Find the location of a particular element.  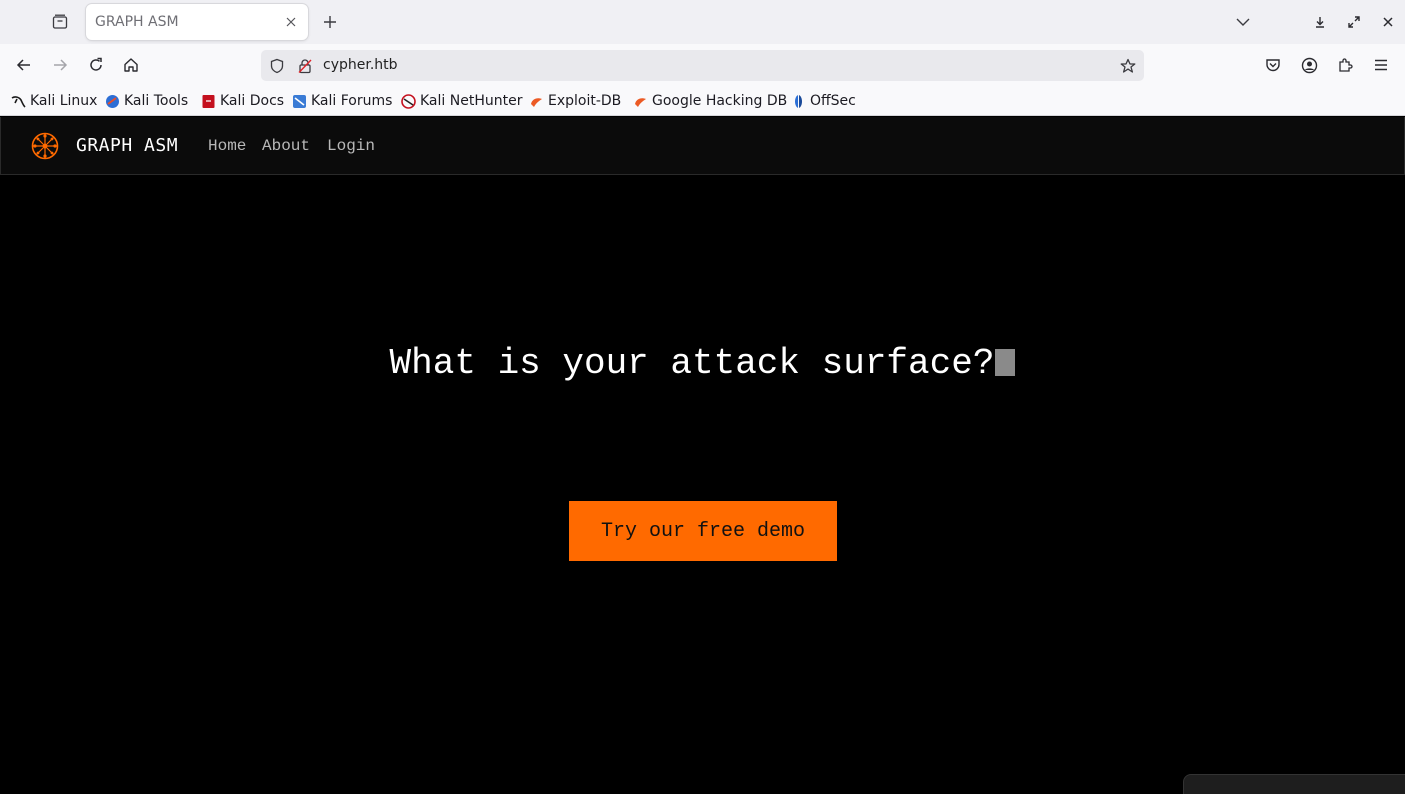

free-demo-button: Try our free demo is located at coordinates (703, 531).